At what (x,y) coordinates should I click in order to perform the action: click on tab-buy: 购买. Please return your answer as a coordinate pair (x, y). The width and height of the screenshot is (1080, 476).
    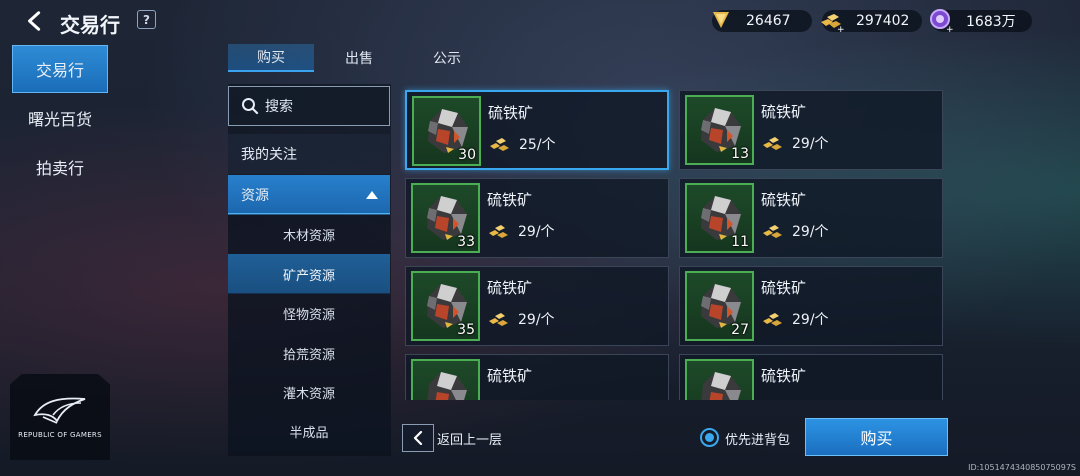
    Looking at the image, I should click on (271, 58).